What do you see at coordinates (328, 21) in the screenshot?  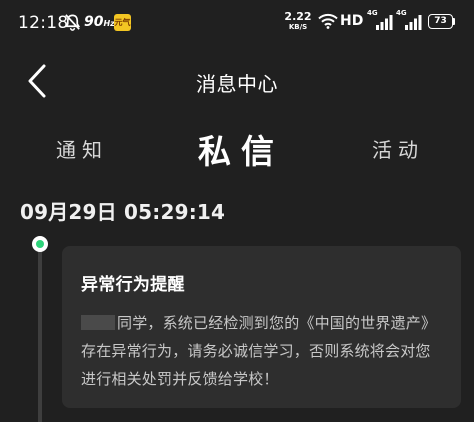 I see `wifi-icon` at bounding box center [328, 21].